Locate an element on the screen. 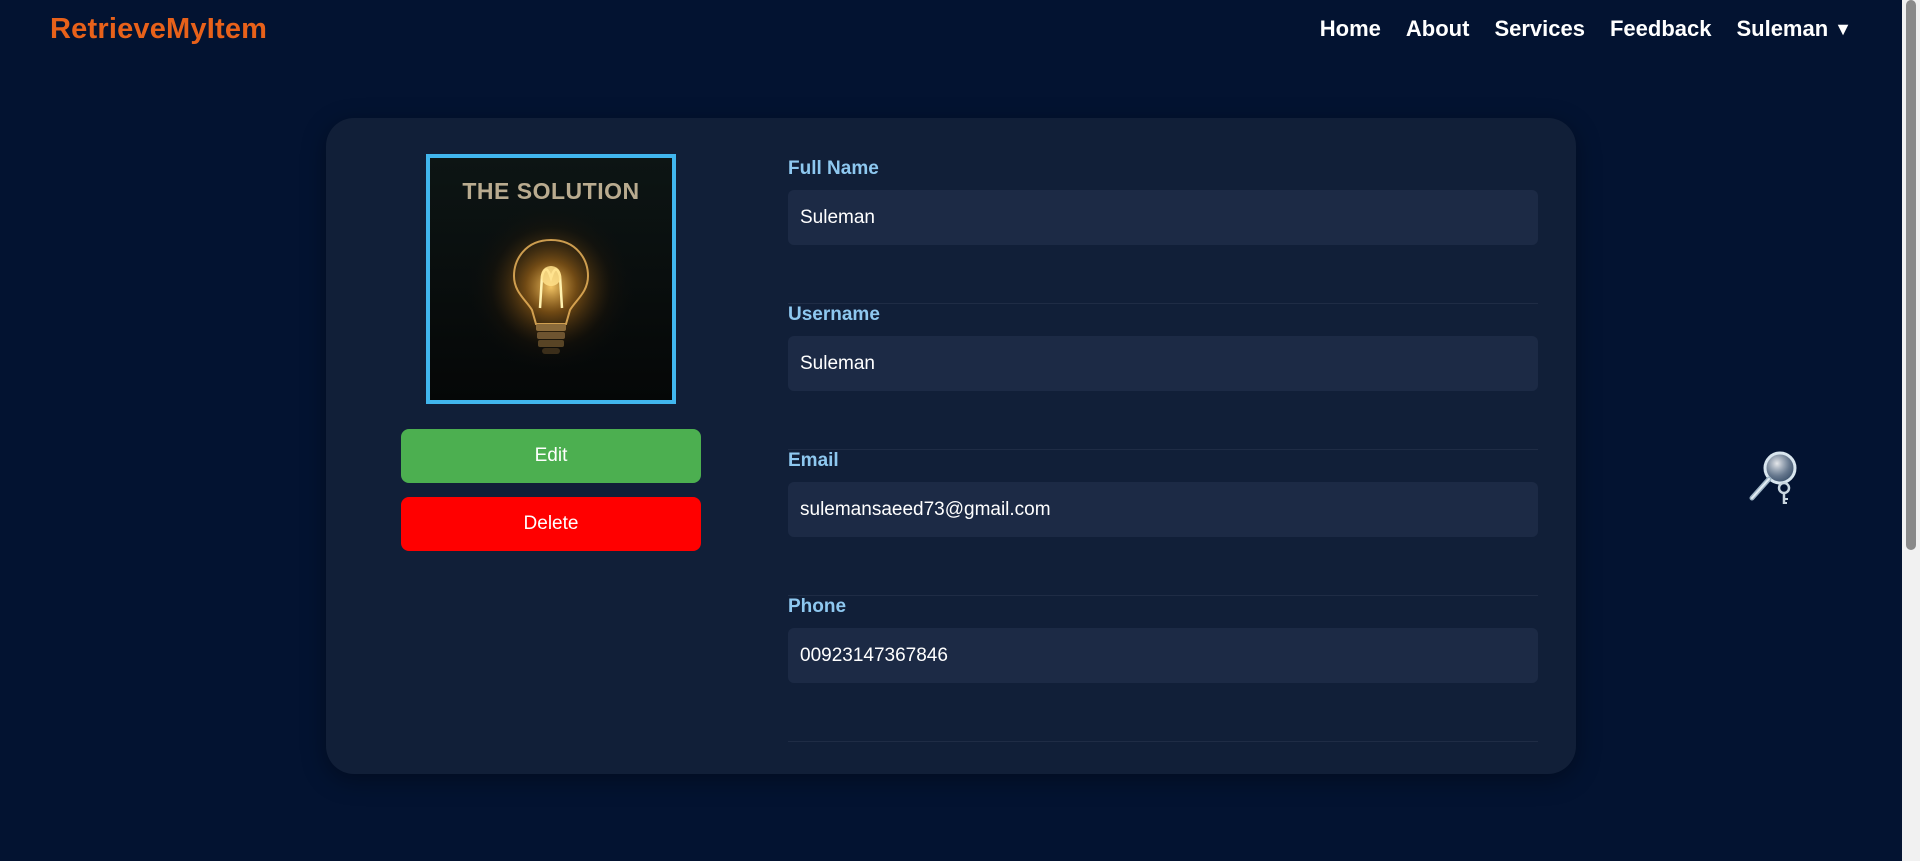 Image resolution: width=1920 pixels, height=861 pixels. delete-button: Delete is located at coordinates (551, 524).